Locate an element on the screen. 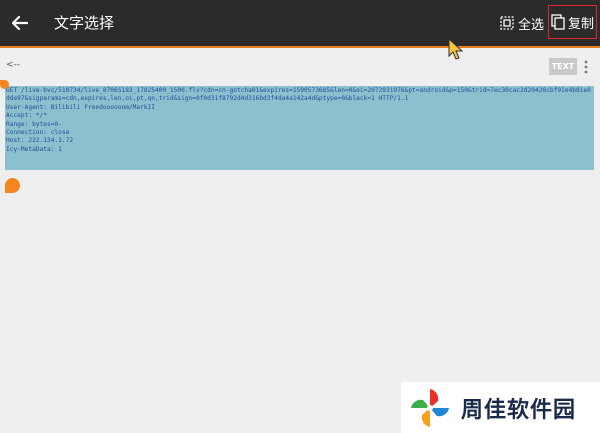  accent-divider is located at coordinates (300, 47).